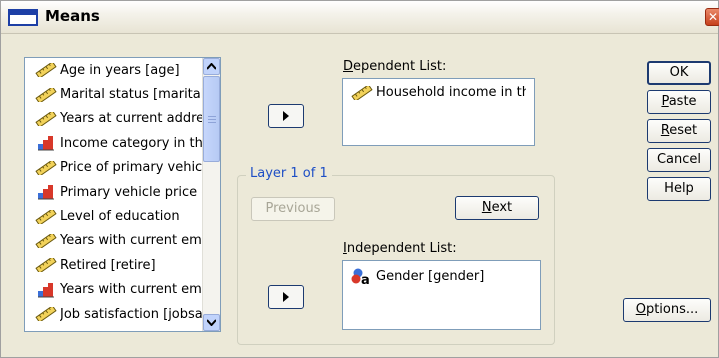  What do you see at coordinates (72, 16) in the screenshot?
I see `window-title: Means` at bounding box center [72, 16].